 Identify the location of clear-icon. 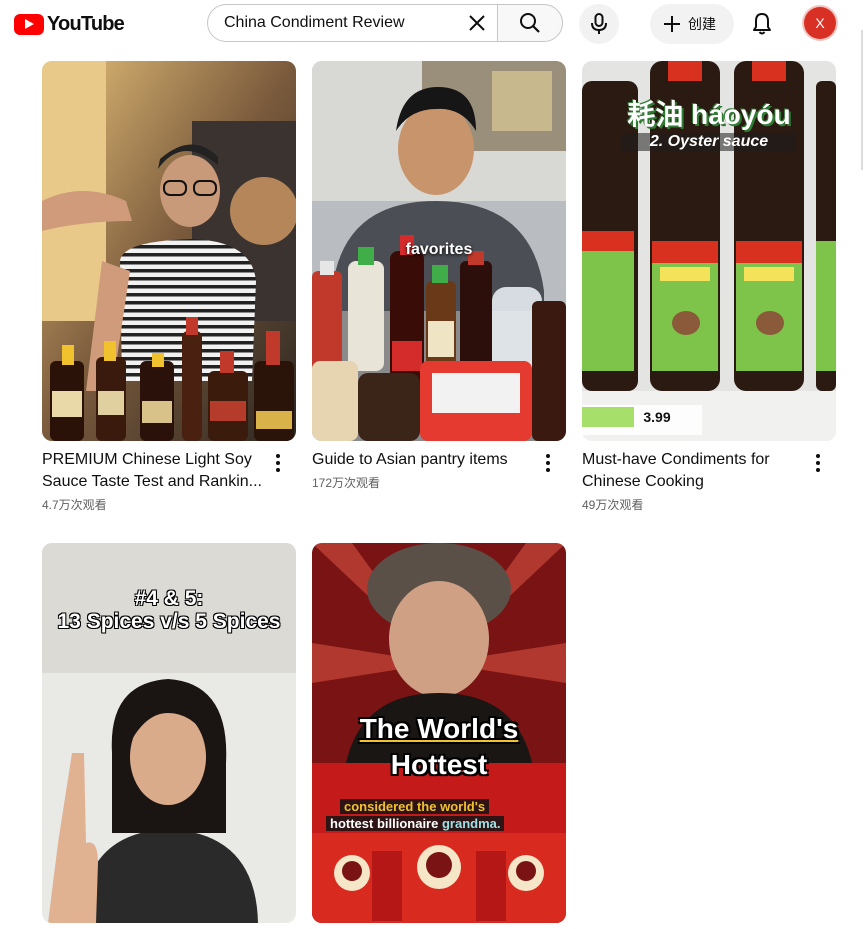
(477, 23).